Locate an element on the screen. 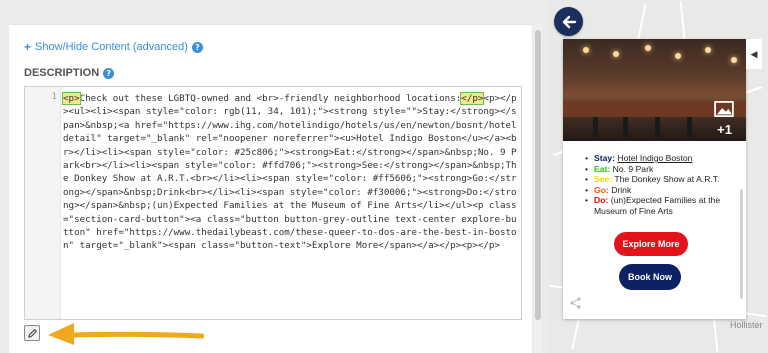 This screenshot has width=768, height=353. line-number: 1 is located at coordinates (54, 97).